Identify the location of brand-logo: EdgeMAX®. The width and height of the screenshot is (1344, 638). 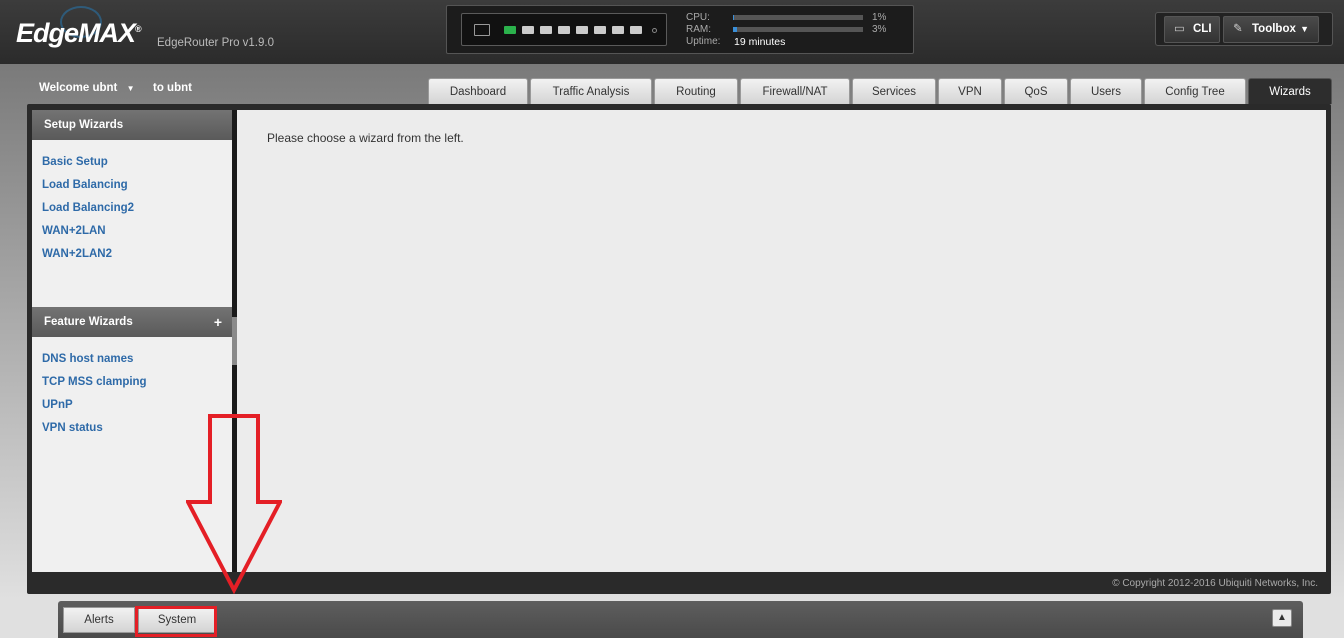
(79, 33).